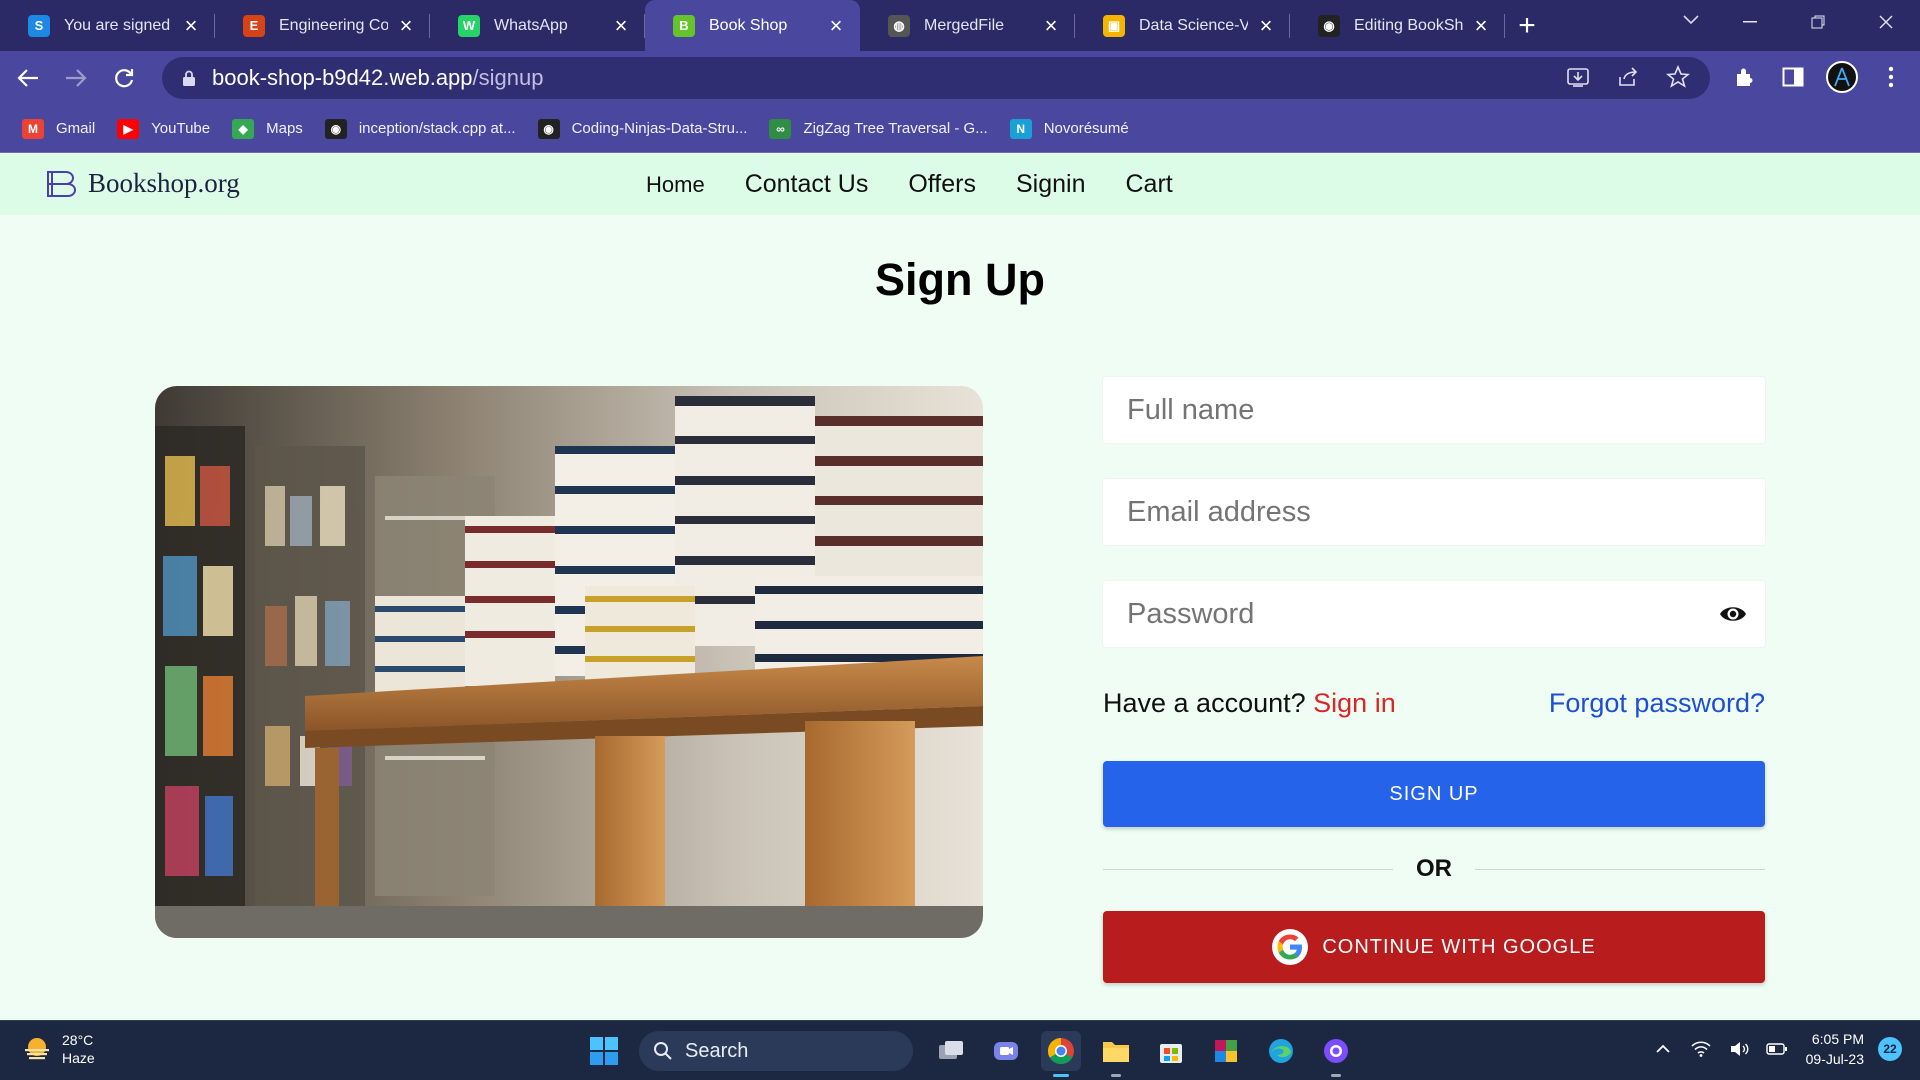 The width and height of the screenshot is (1920, 1080). Describe the element at coordinates (1434, 794) in the screenshot. I see `signup-button: SIGN UP` at that location.